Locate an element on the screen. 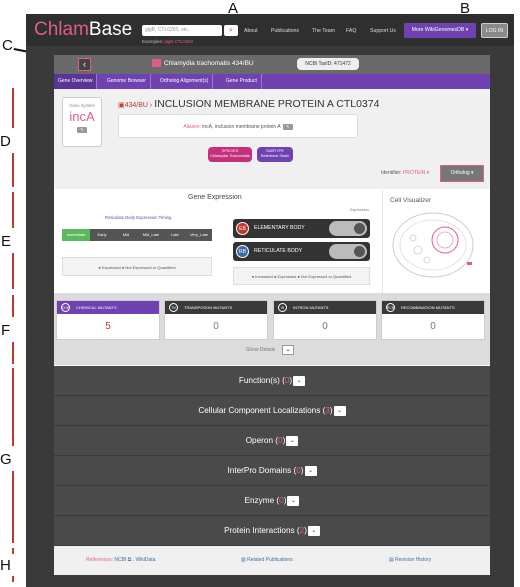  section-interpro-count: 0 is located at coordinates (298, 471).